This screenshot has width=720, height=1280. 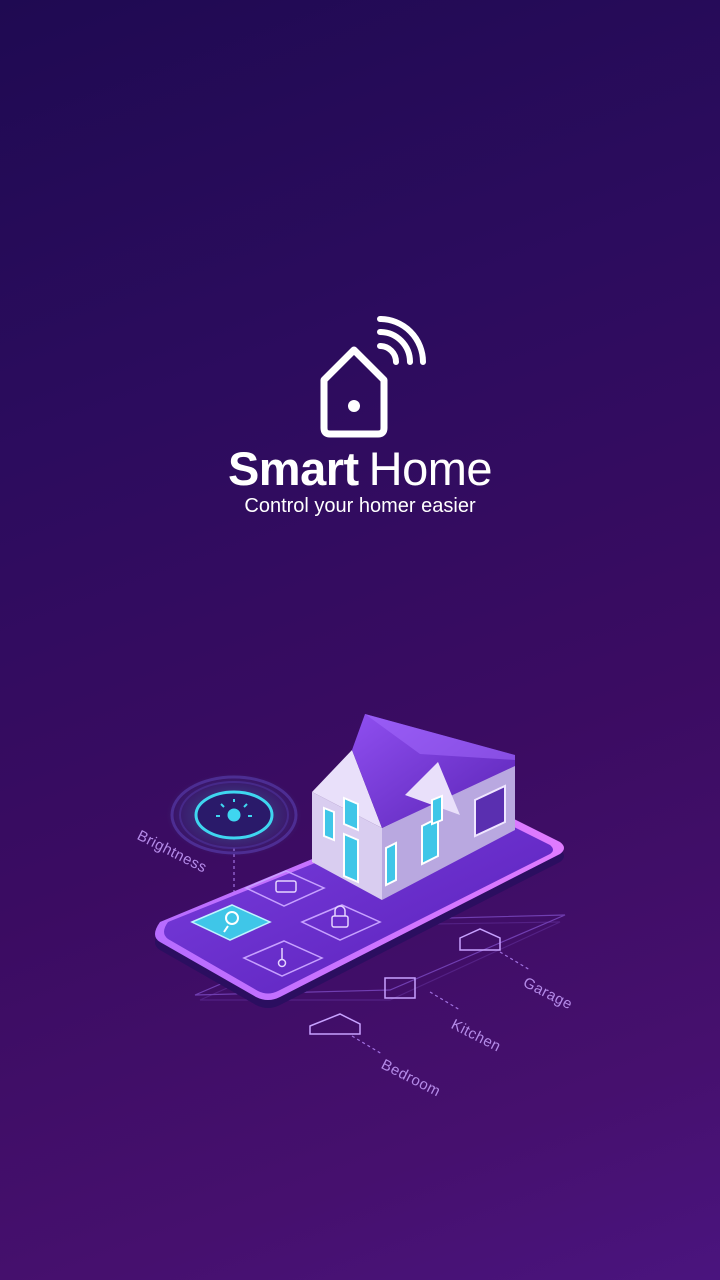 I want to click on garage-icon, so click(x=480, y=939).